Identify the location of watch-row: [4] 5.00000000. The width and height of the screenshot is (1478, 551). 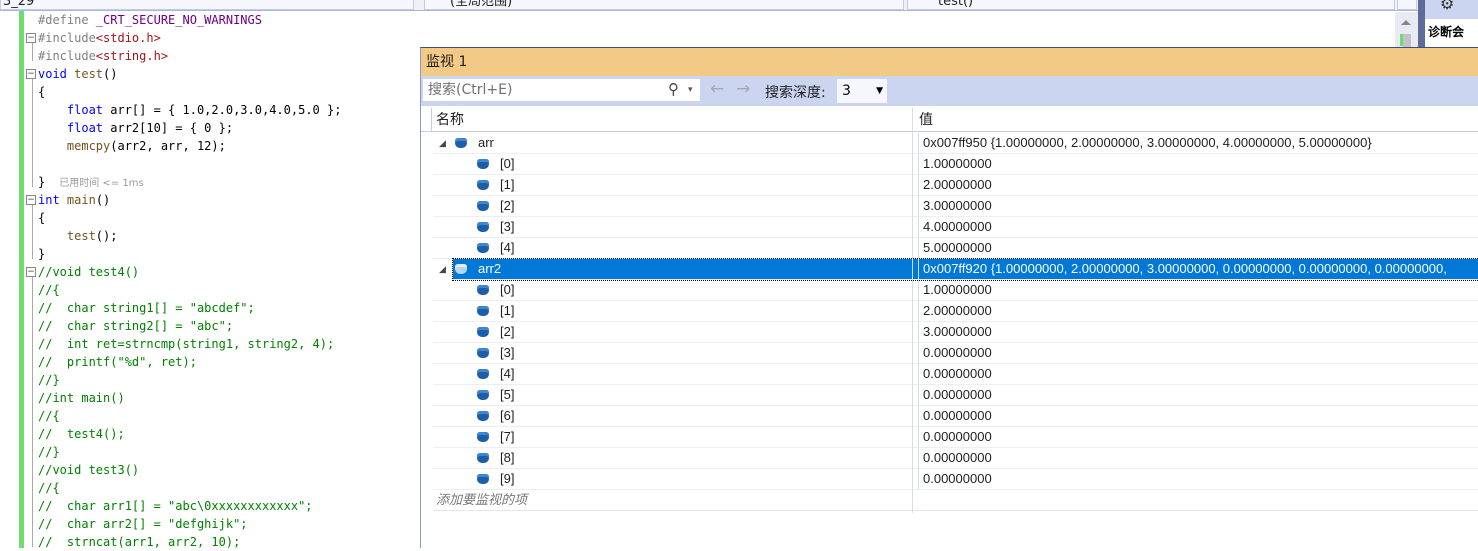
(955, 248).